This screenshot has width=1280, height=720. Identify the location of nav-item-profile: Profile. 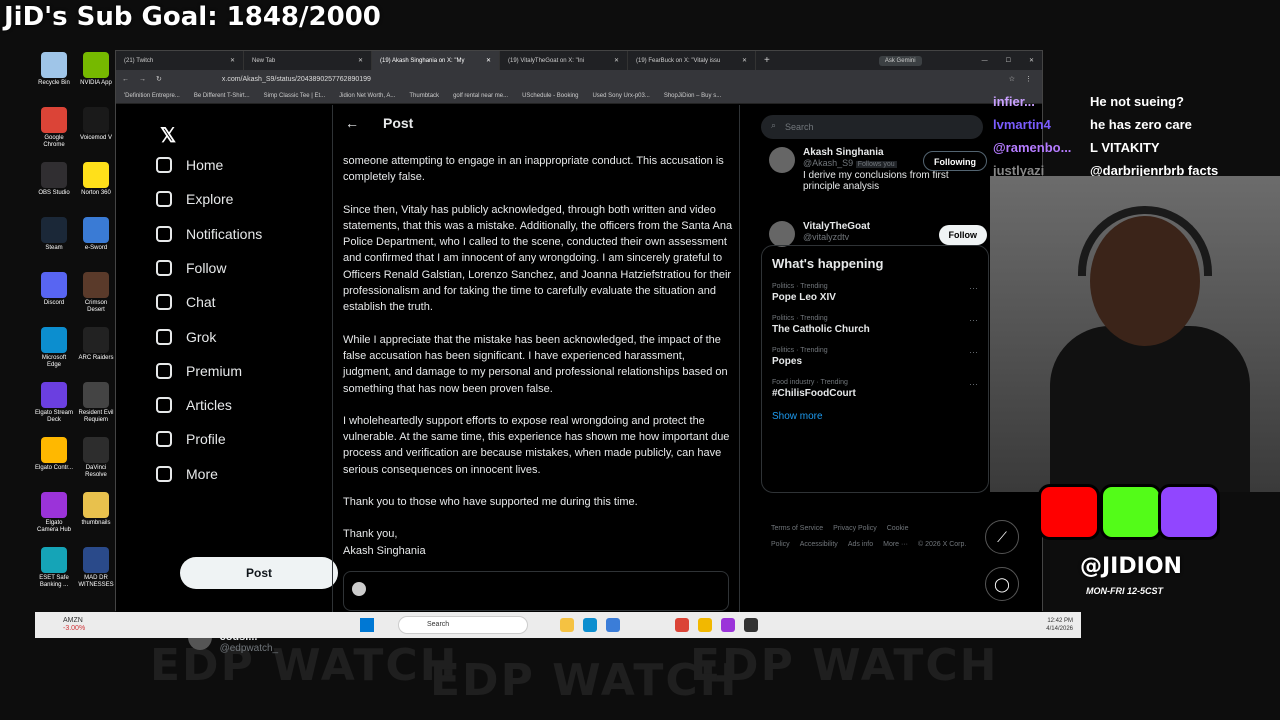
(191, 439).